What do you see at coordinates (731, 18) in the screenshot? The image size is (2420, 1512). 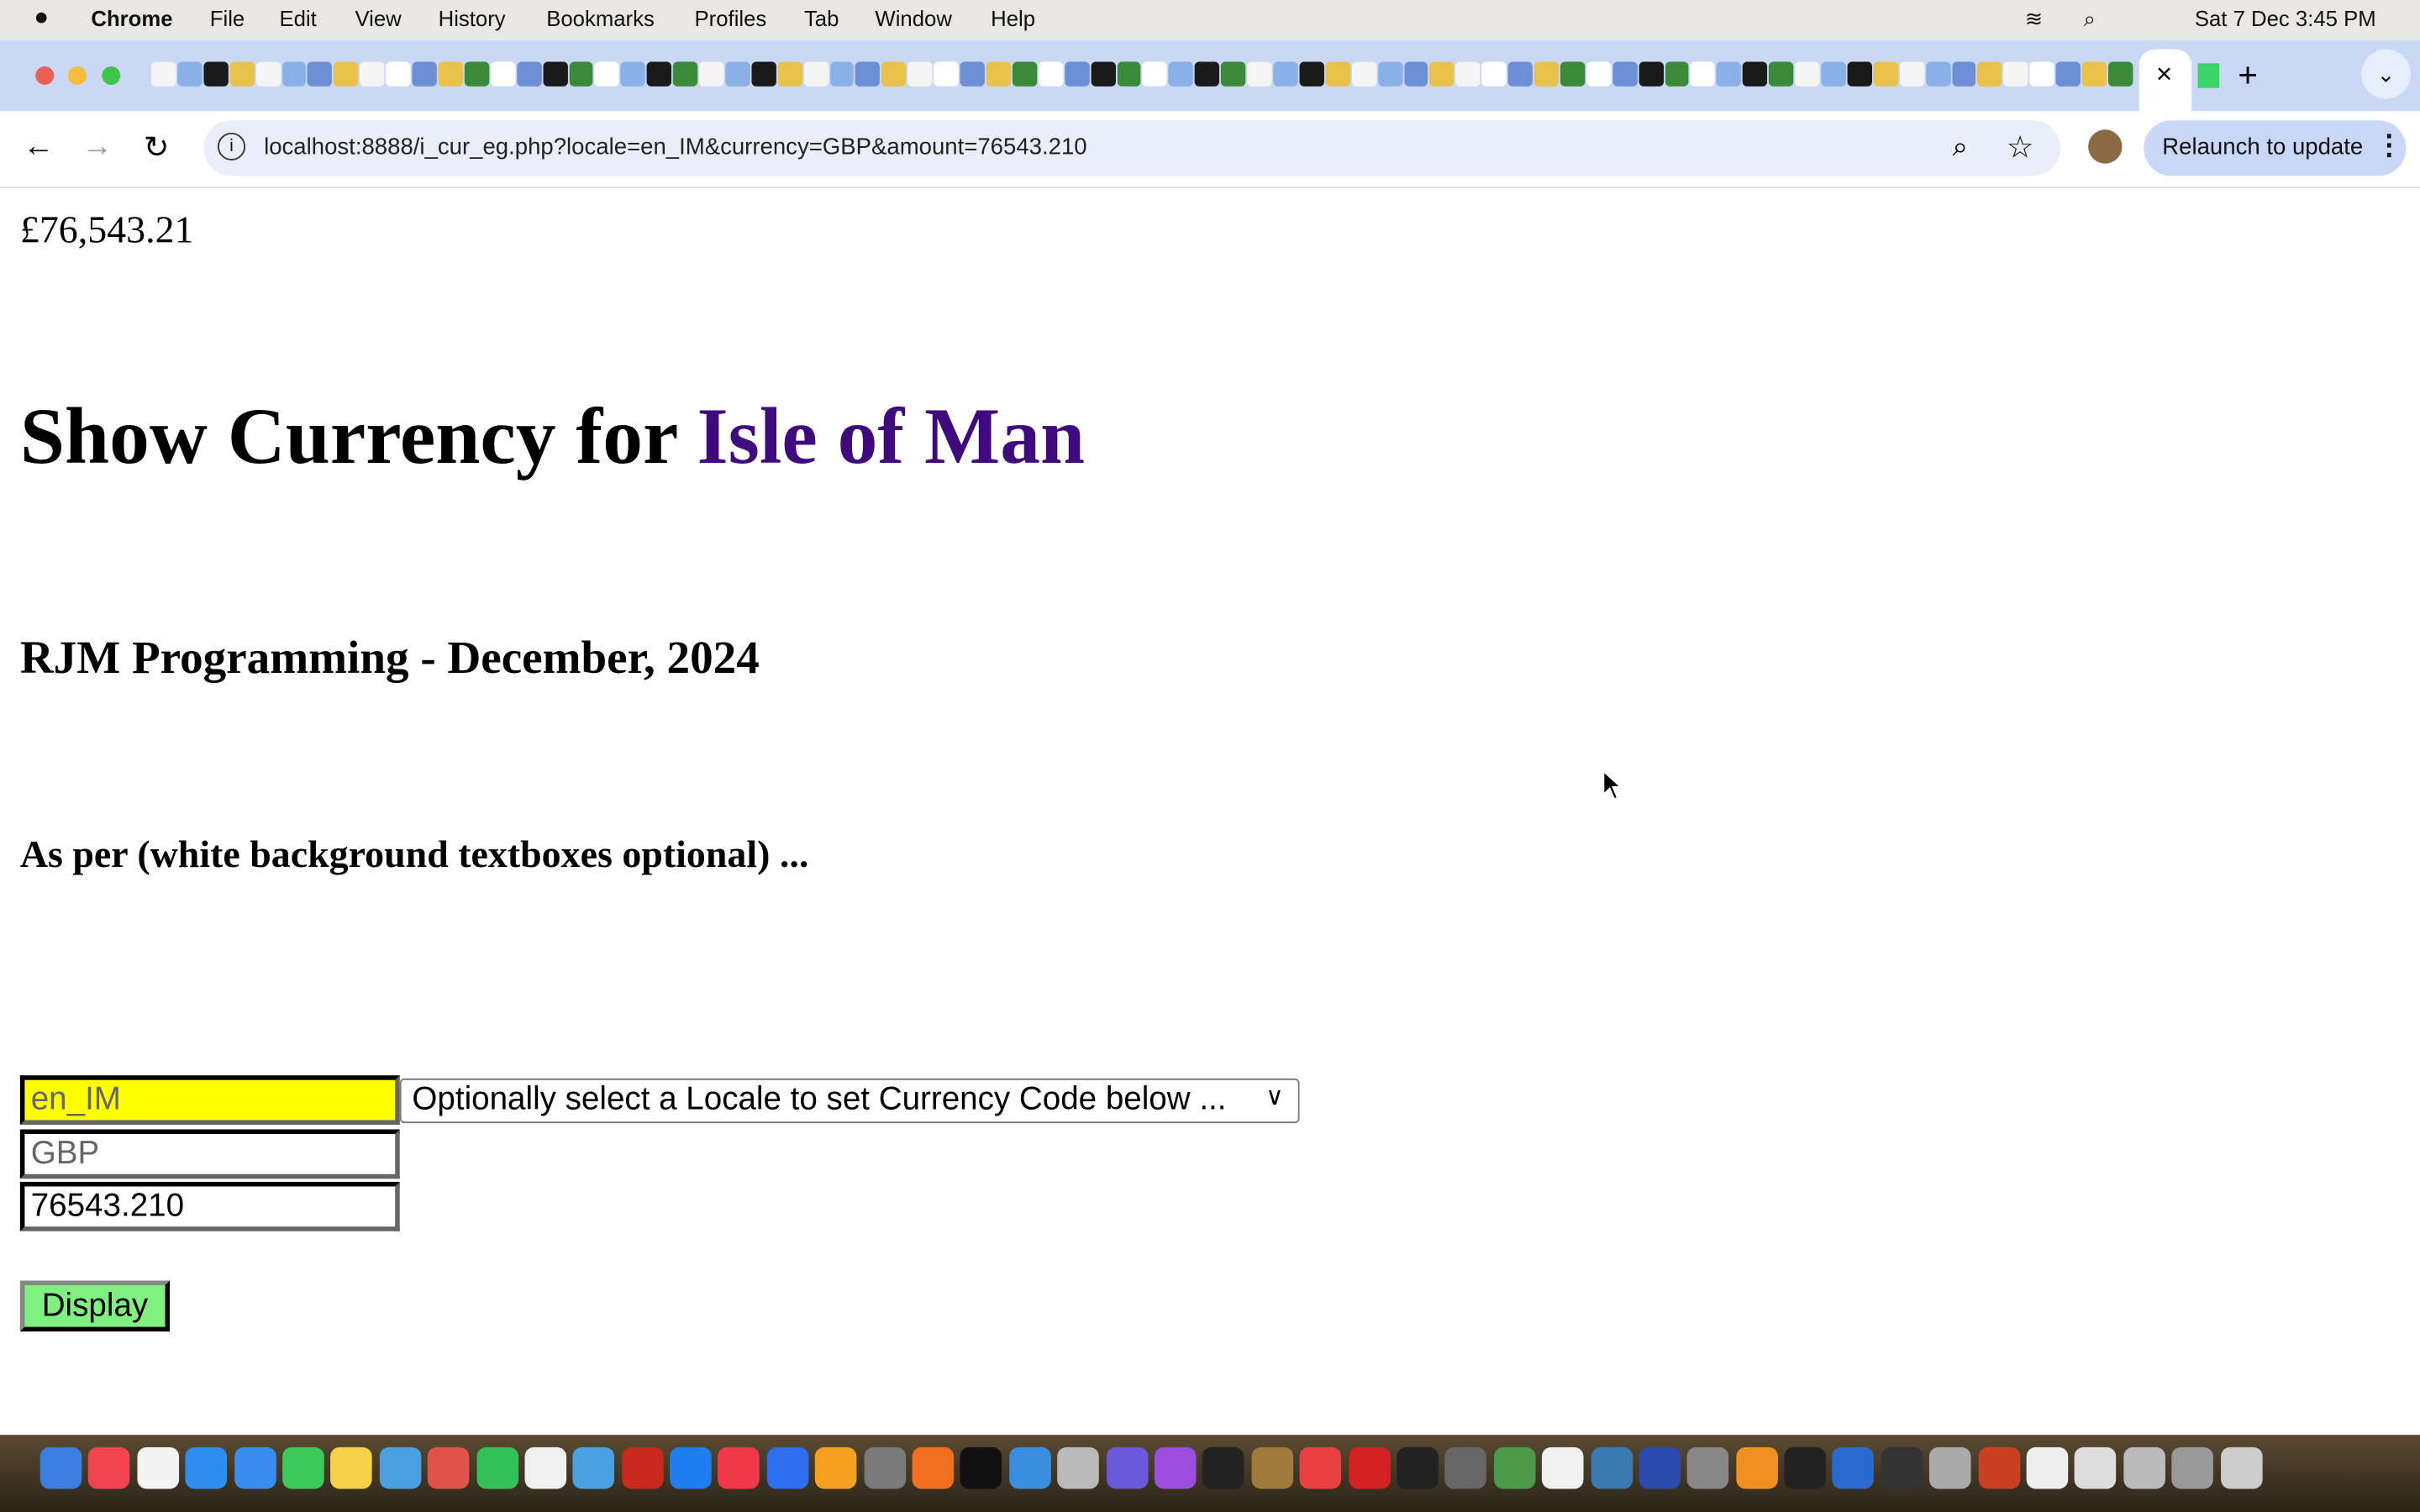 I see `menu-profiles: Profiles` at bounding box center [731, 18].